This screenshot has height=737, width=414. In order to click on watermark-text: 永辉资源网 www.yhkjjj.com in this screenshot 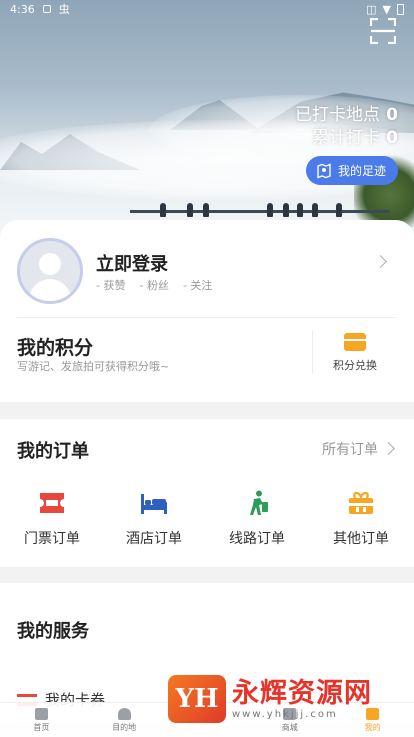, I will do `click(302, 698)`.